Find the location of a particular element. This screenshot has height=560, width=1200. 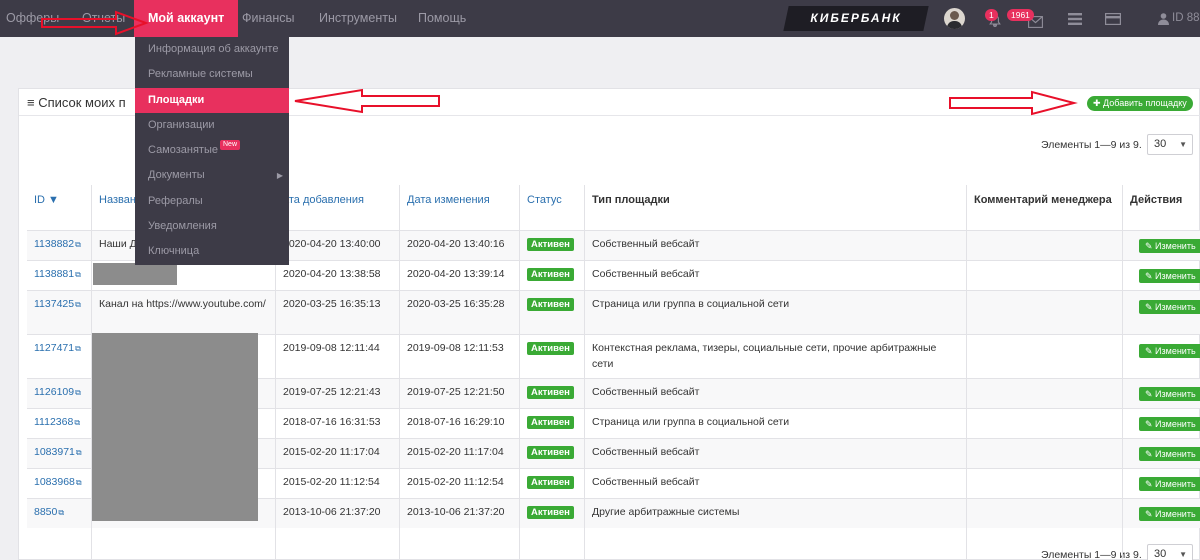

cell-id: 1083971⧉ is located at coordinates (59, 450).